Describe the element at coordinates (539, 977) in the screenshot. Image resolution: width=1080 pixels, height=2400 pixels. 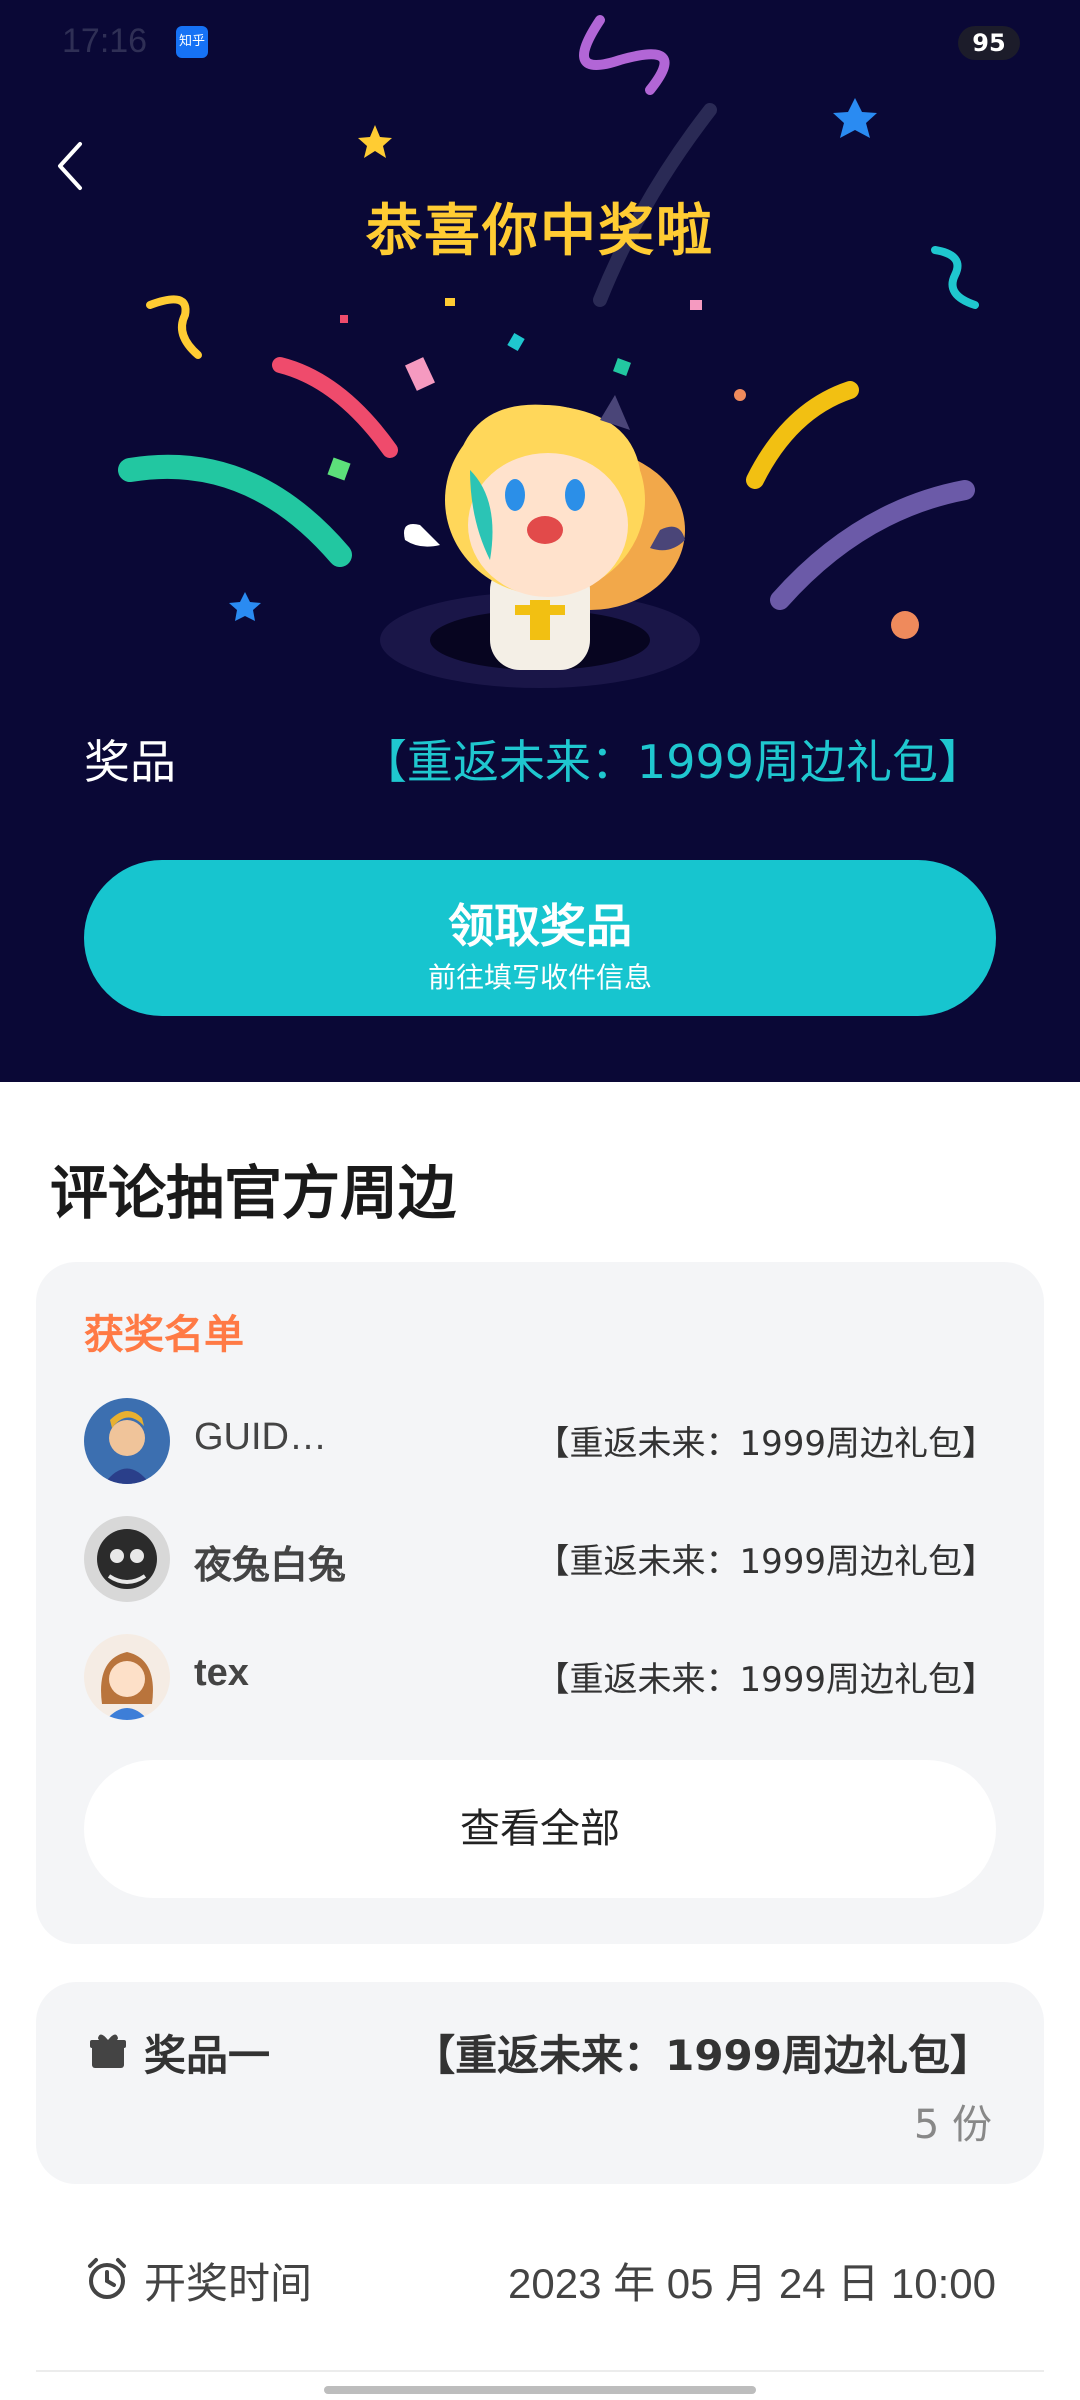
I see `claim-prize-sublabel: 前往填写收件信息` at that location.